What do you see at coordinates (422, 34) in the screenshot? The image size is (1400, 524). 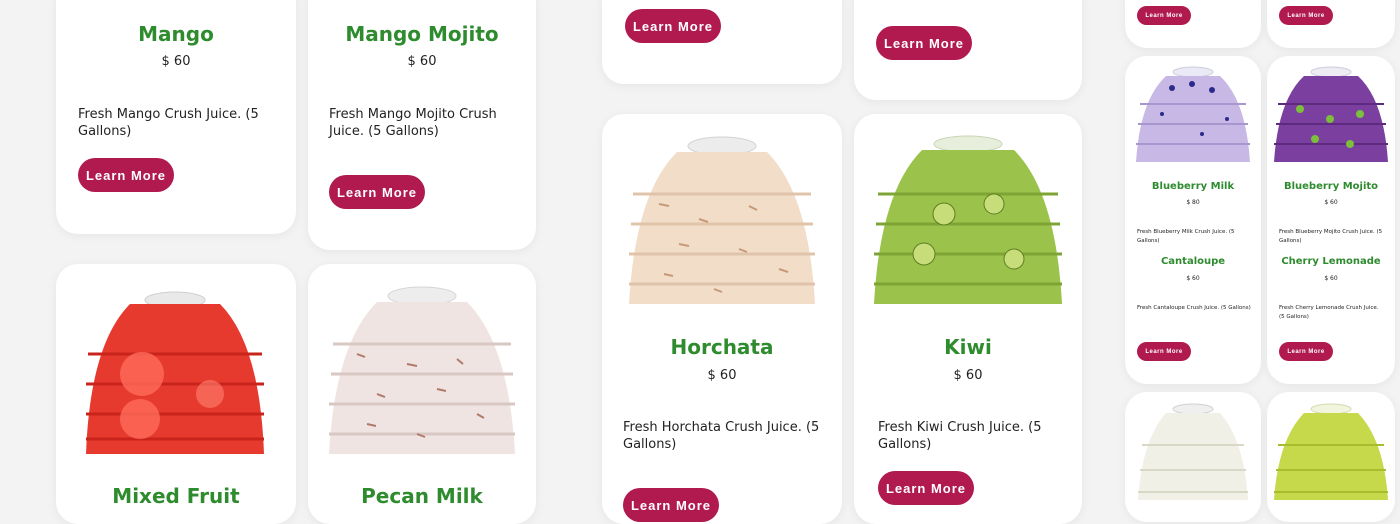 I see `product-title: Mango Mojito` at bounding box center [422, 34].